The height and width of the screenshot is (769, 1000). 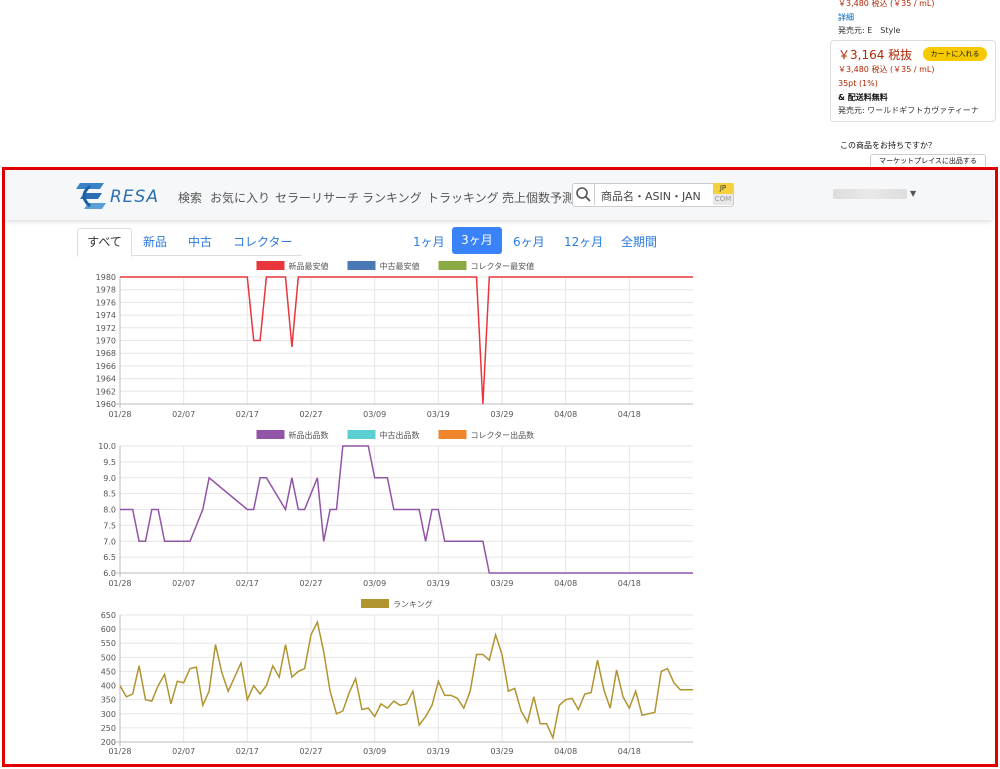 I want to click on y-tick-label: 7.0, so click(x=109, y=541).